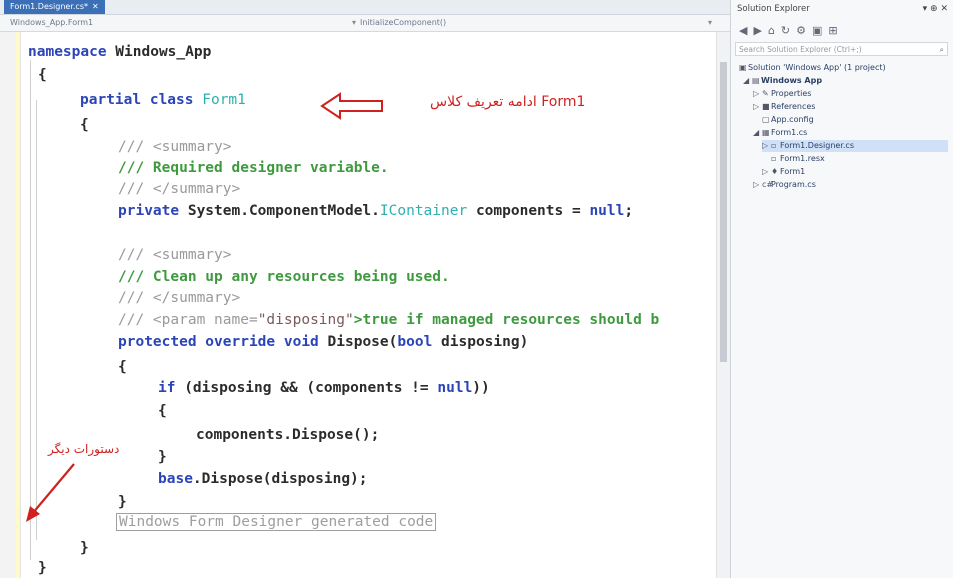 The height and width of the screenshot is (578, 953). Describe the element at coordinates (783, 172) in the screenshot. I see `tree-item-form1-class: ▷ ♦ Form1` at that location.